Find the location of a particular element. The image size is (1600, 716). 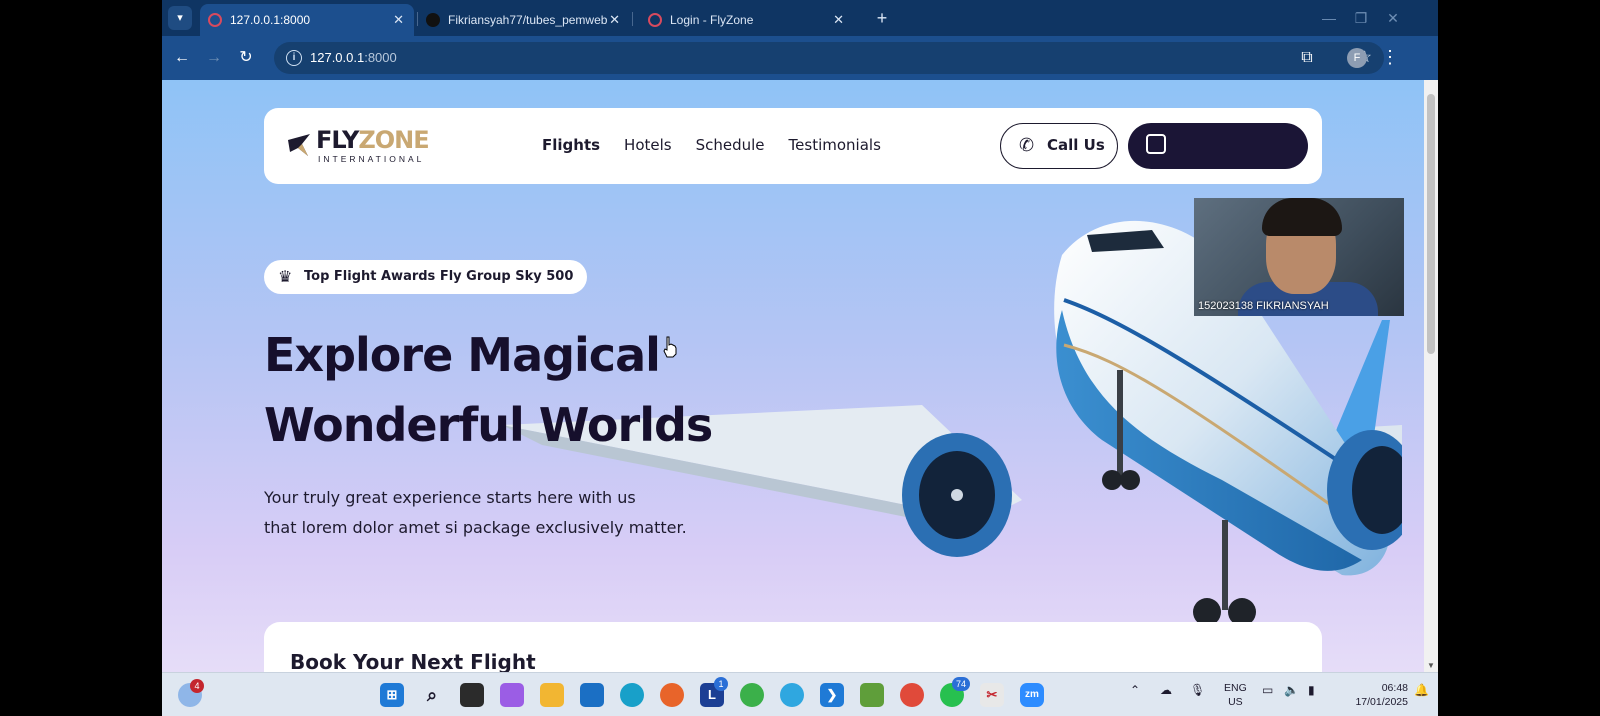

network-icon: ▭ is located at coordinates (1267, 690).